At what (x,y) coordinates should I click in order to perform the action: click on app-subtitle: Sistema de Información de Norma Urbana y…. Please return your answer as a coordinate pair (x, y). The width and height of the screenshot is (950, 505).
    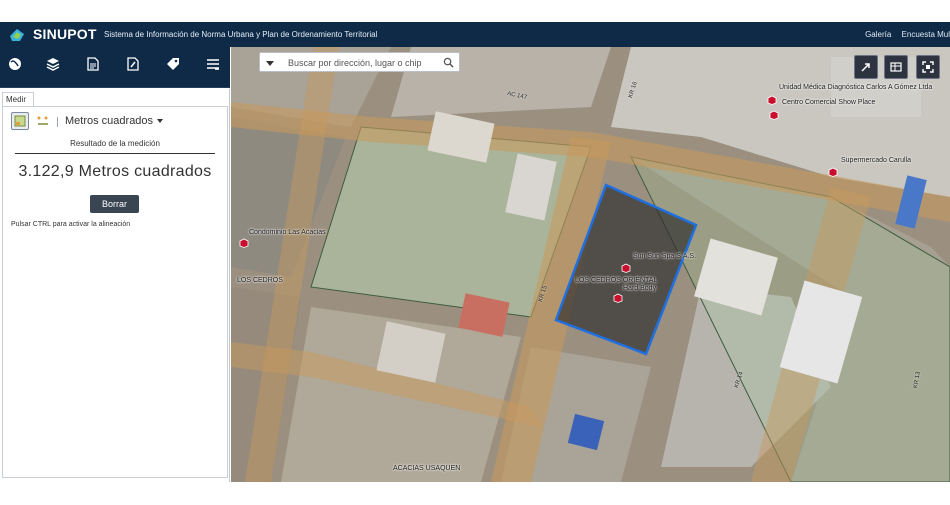
    Looking at the image, I should click on (241, 34).